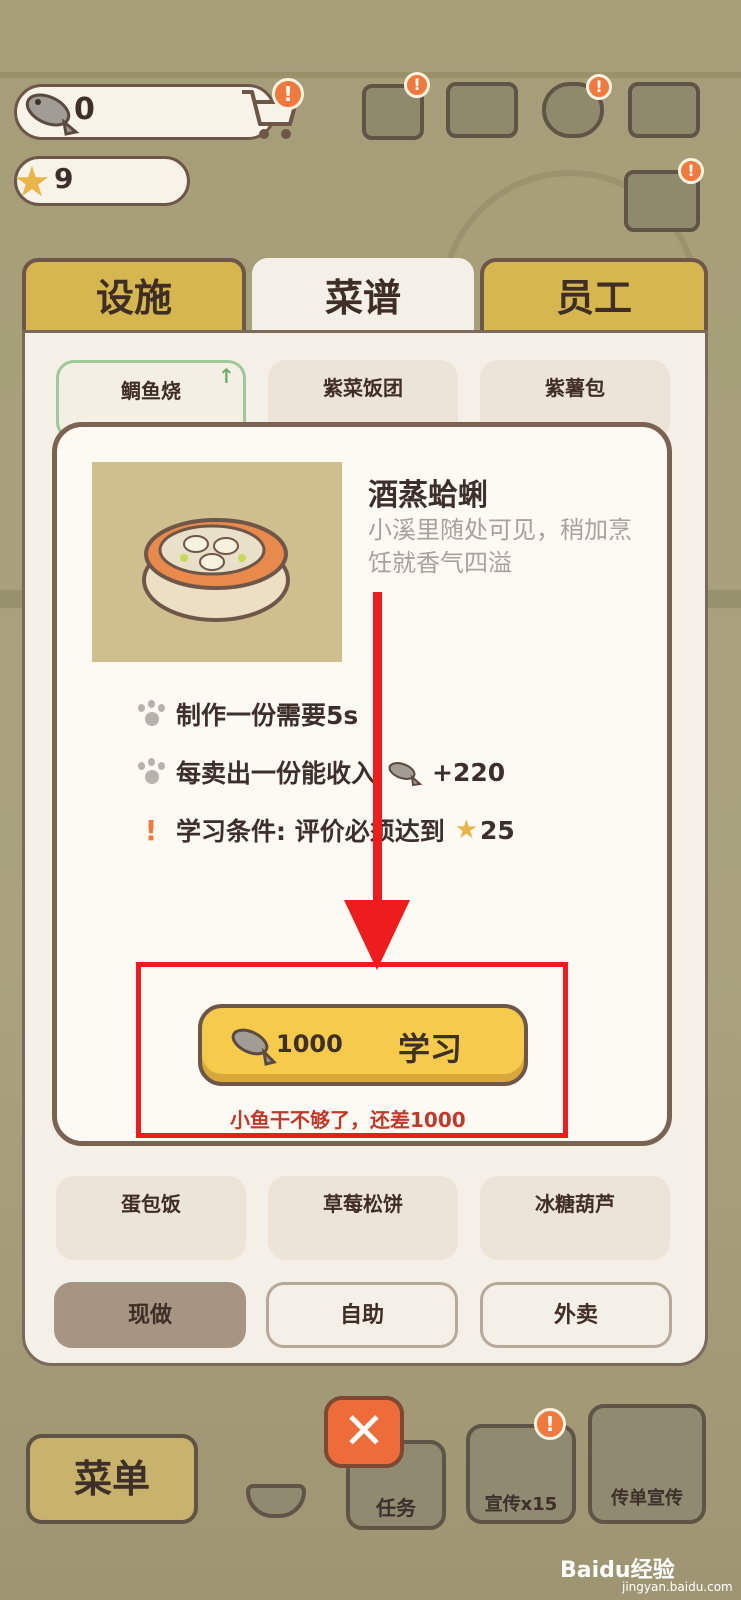 The image size is (741, 1600). Describe the element at coordinates (150, 1315) in the screenshot. I see `mode-made-to-order-button: 现做` at that location.